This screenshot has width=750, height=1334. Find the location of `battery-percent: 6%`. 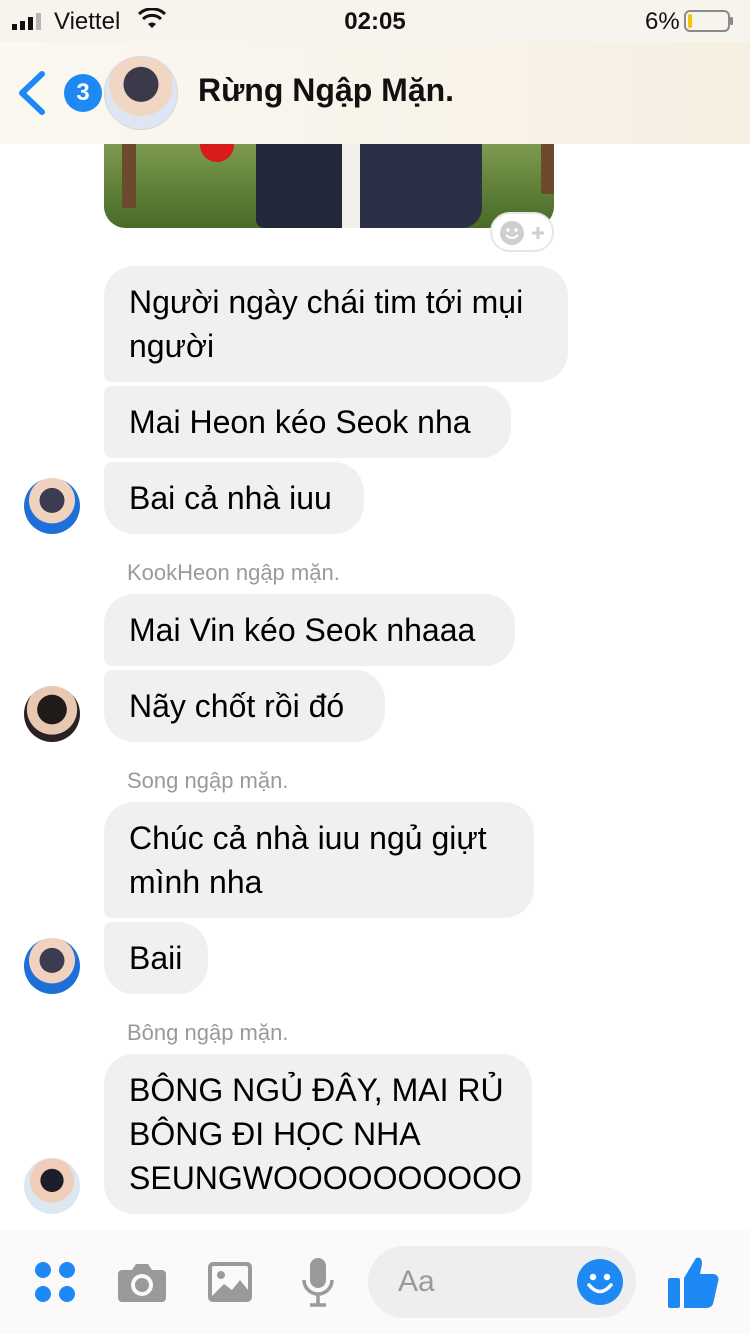

battery-percent: 6% is located at coordinates (662, 21).